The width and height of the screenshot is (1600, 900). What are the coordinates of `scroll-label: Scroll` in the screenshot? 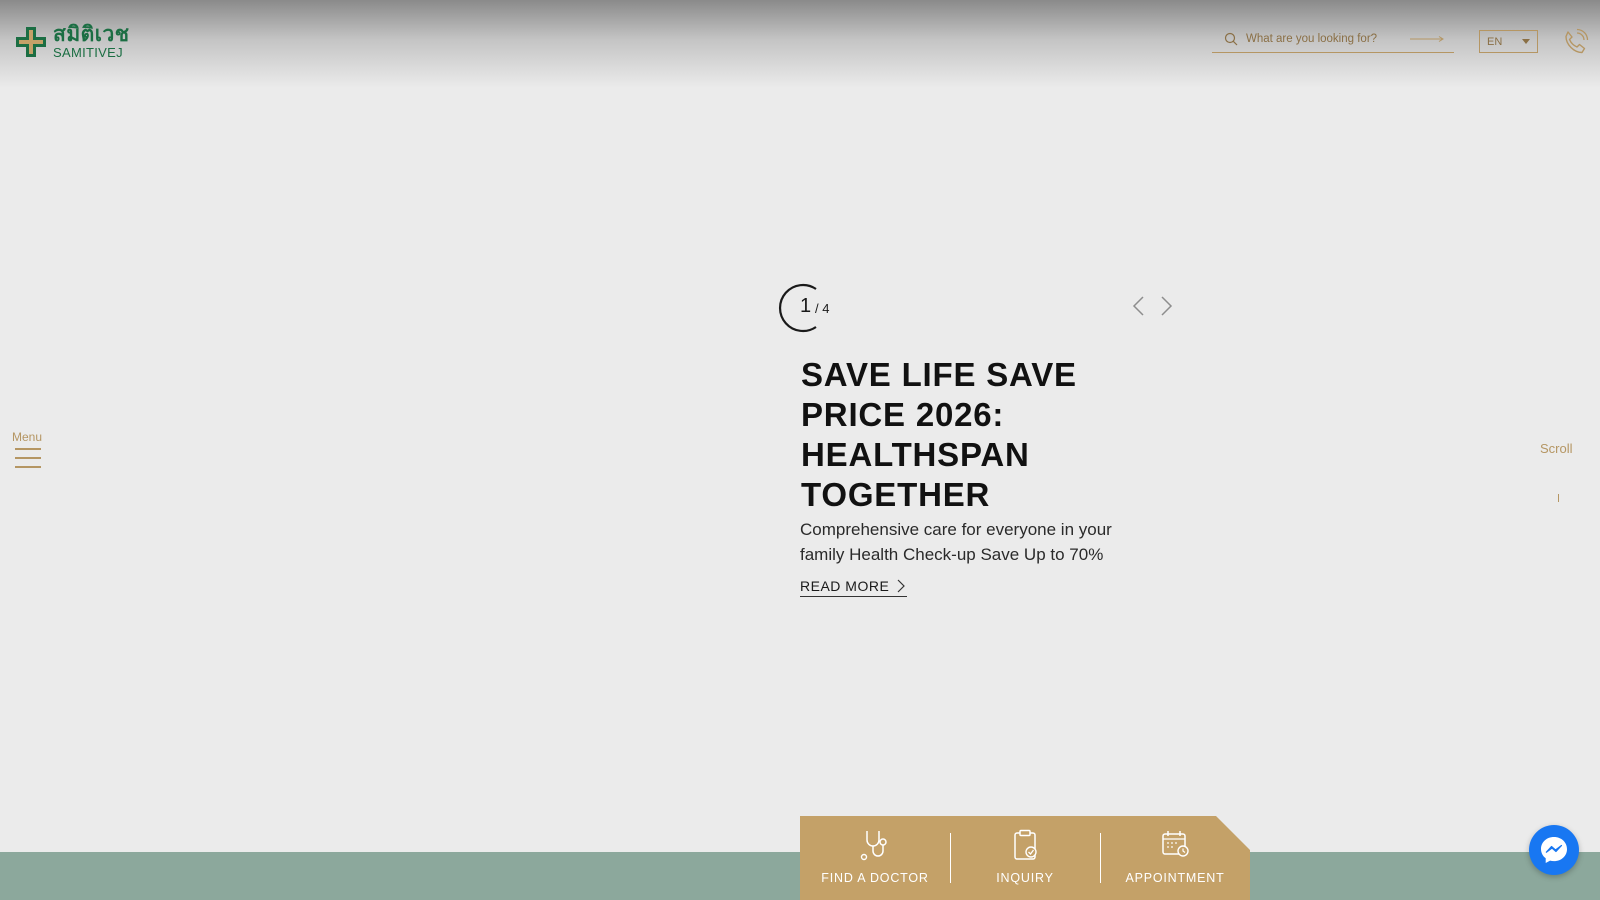 It's located at (1556, 448).